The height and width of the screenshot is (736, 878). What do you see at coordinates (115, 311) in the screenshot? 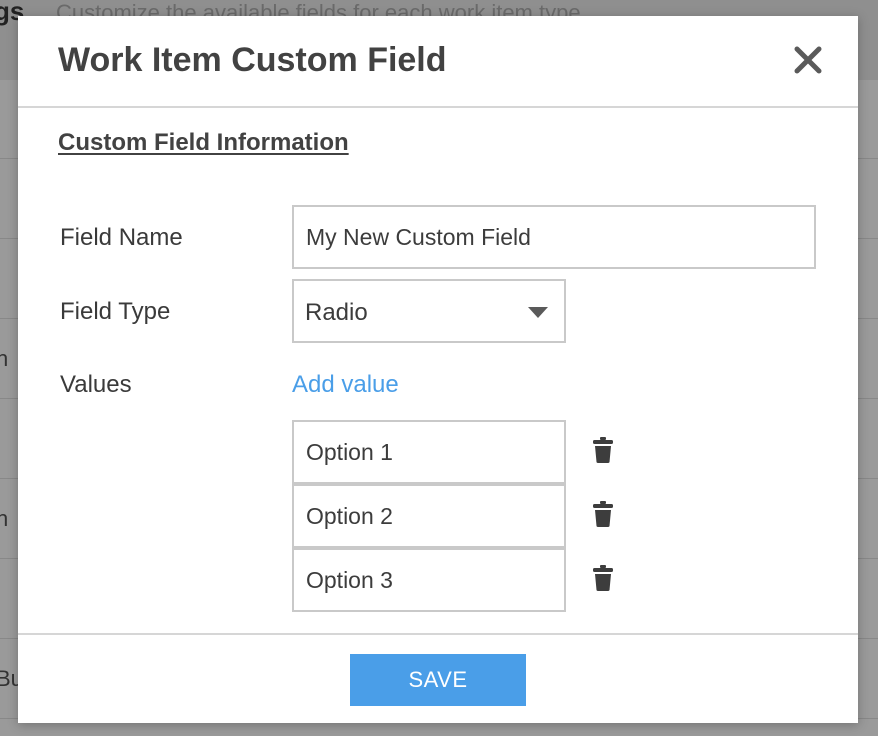
I see `field-type-label: Field Type` at bounding box center [115, 311].